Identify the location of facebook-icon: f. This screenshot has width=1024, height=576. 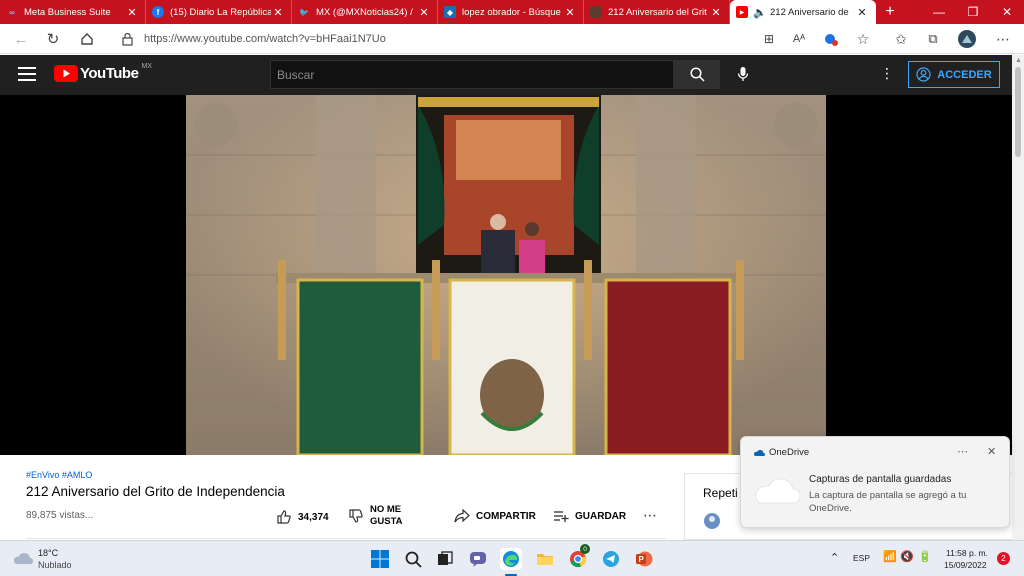
(158, 12).